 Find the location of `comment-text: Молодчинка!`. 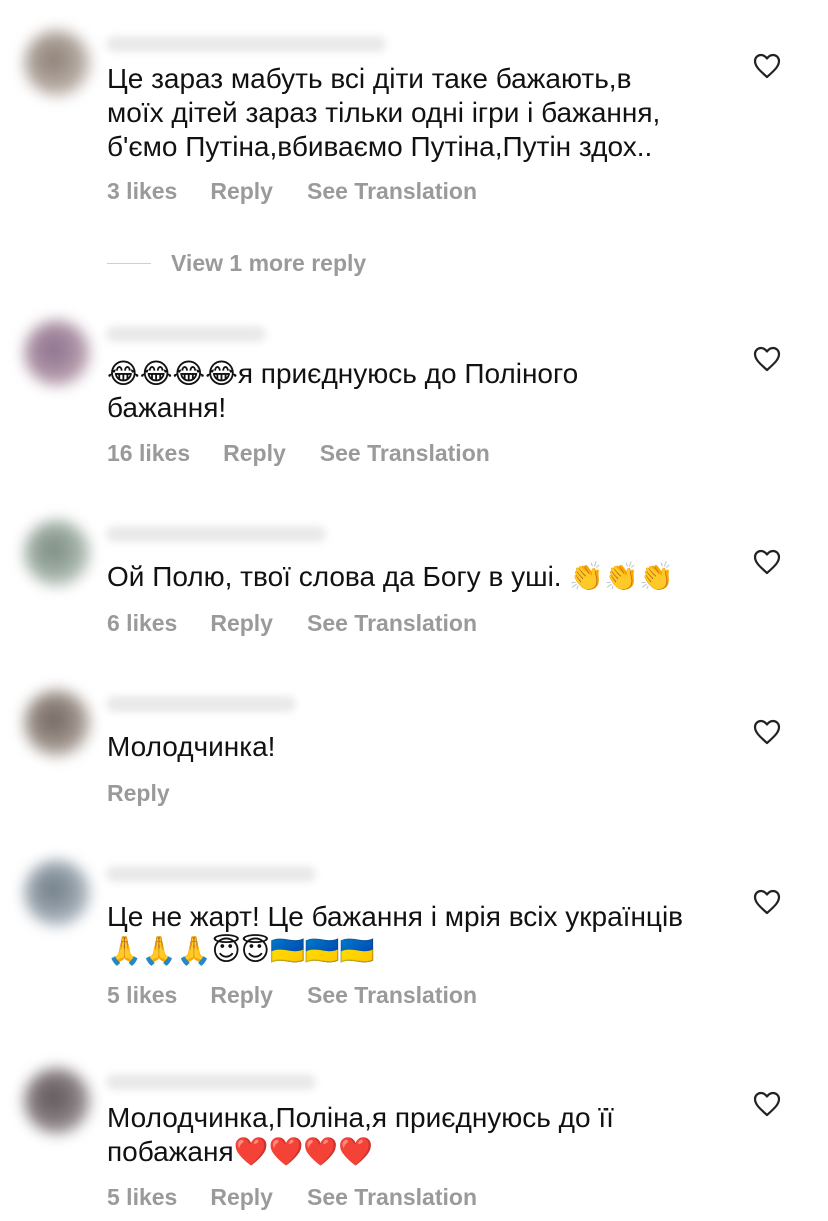

comment-text: Молодчинка! is located at coordinates (191, 746).